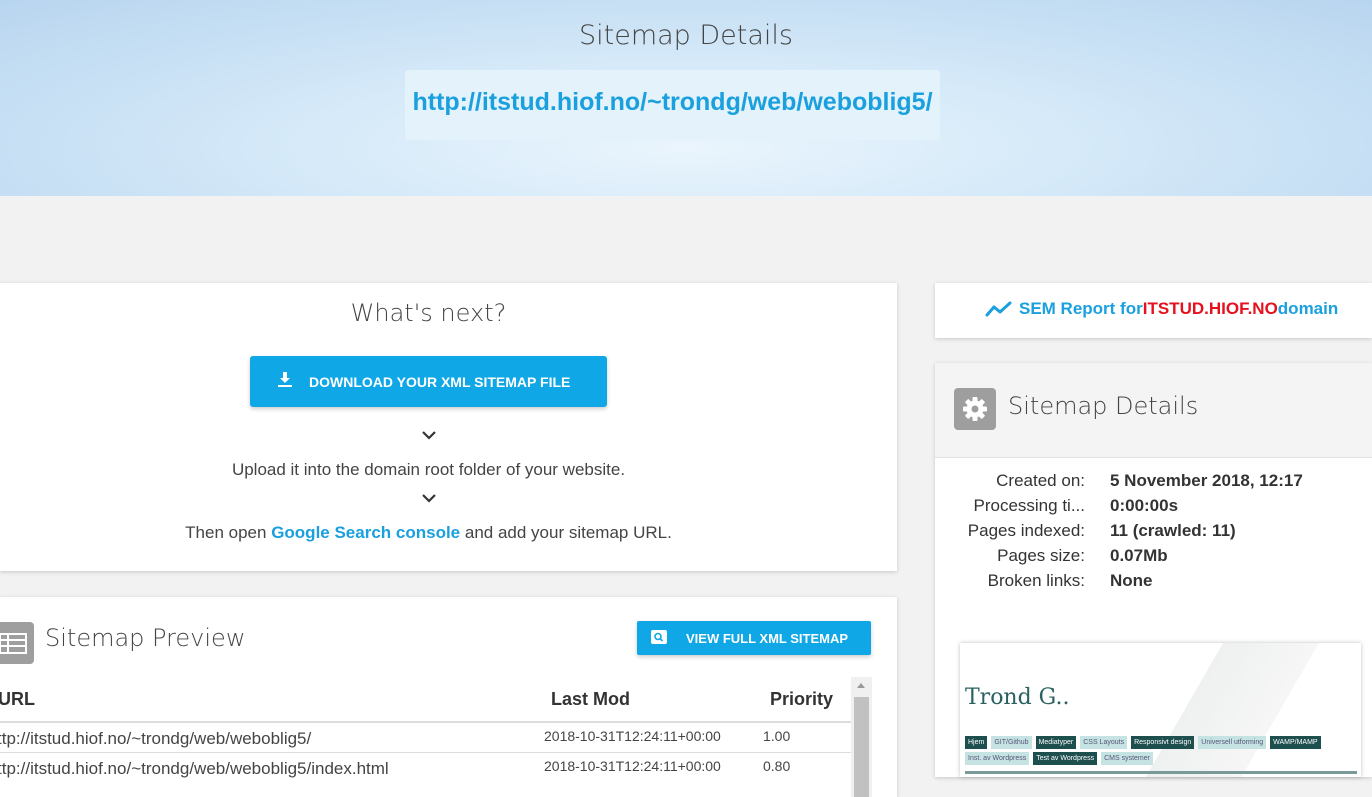  I want to click on table-icon, so click(17, 643).